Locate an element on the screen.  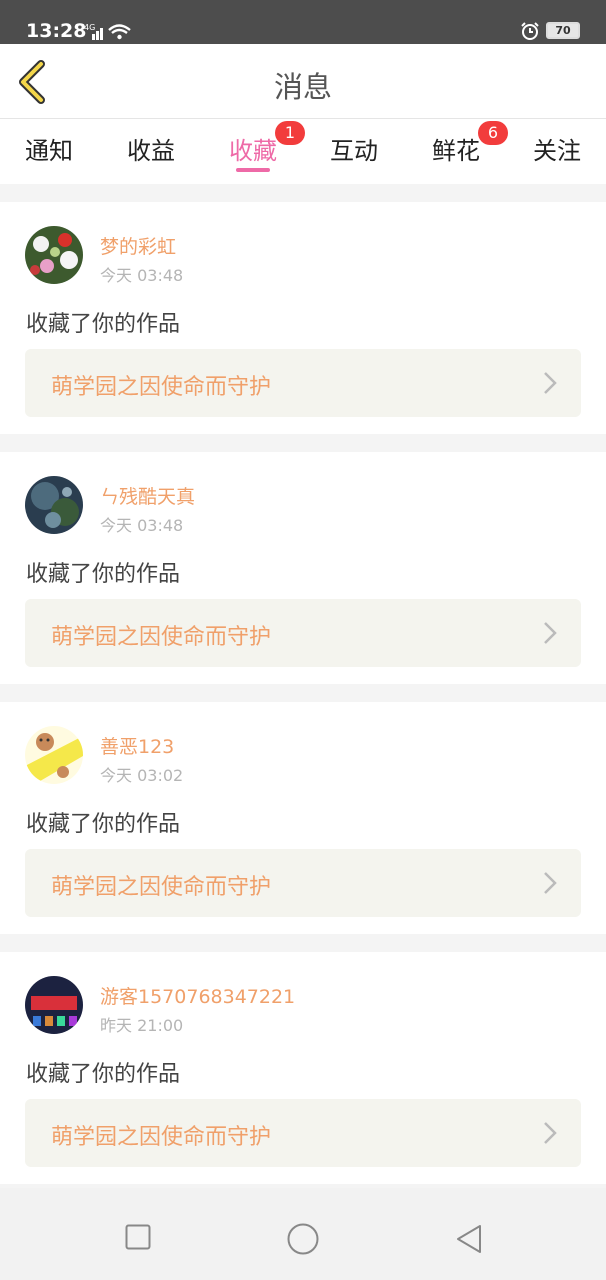
system-nav-bar is located at coordinates (303, 1234).